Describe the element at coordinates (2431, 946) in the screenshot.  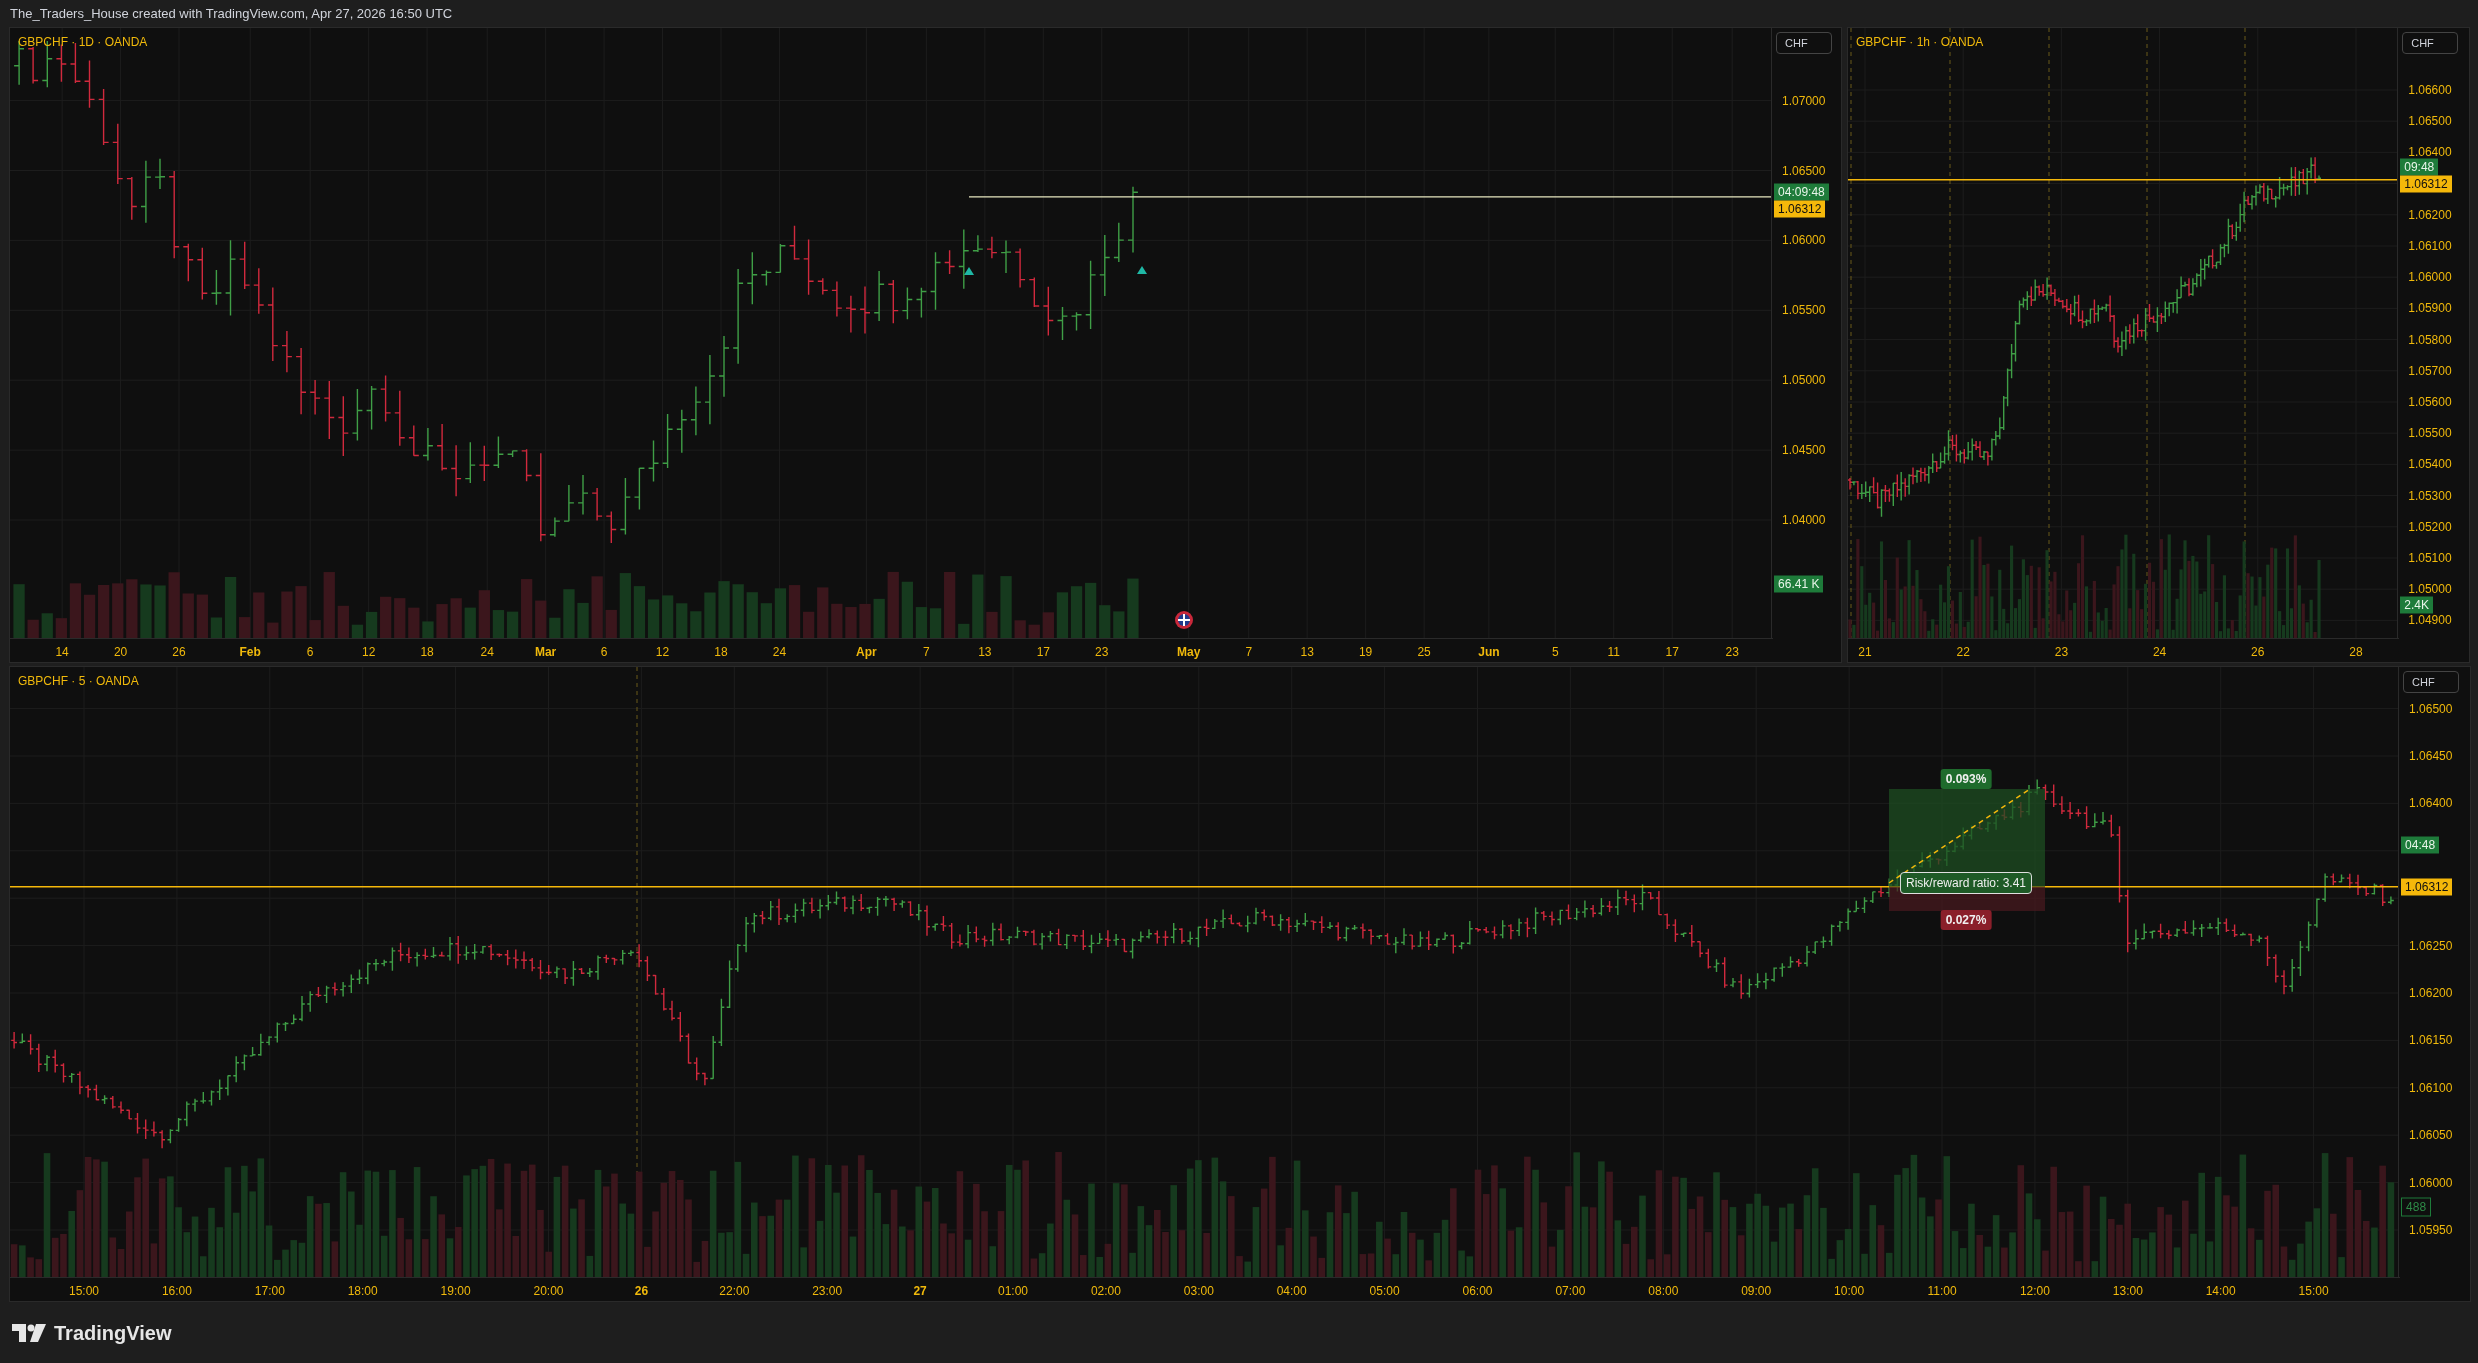
I see `price-label: 1.06250` at that location.